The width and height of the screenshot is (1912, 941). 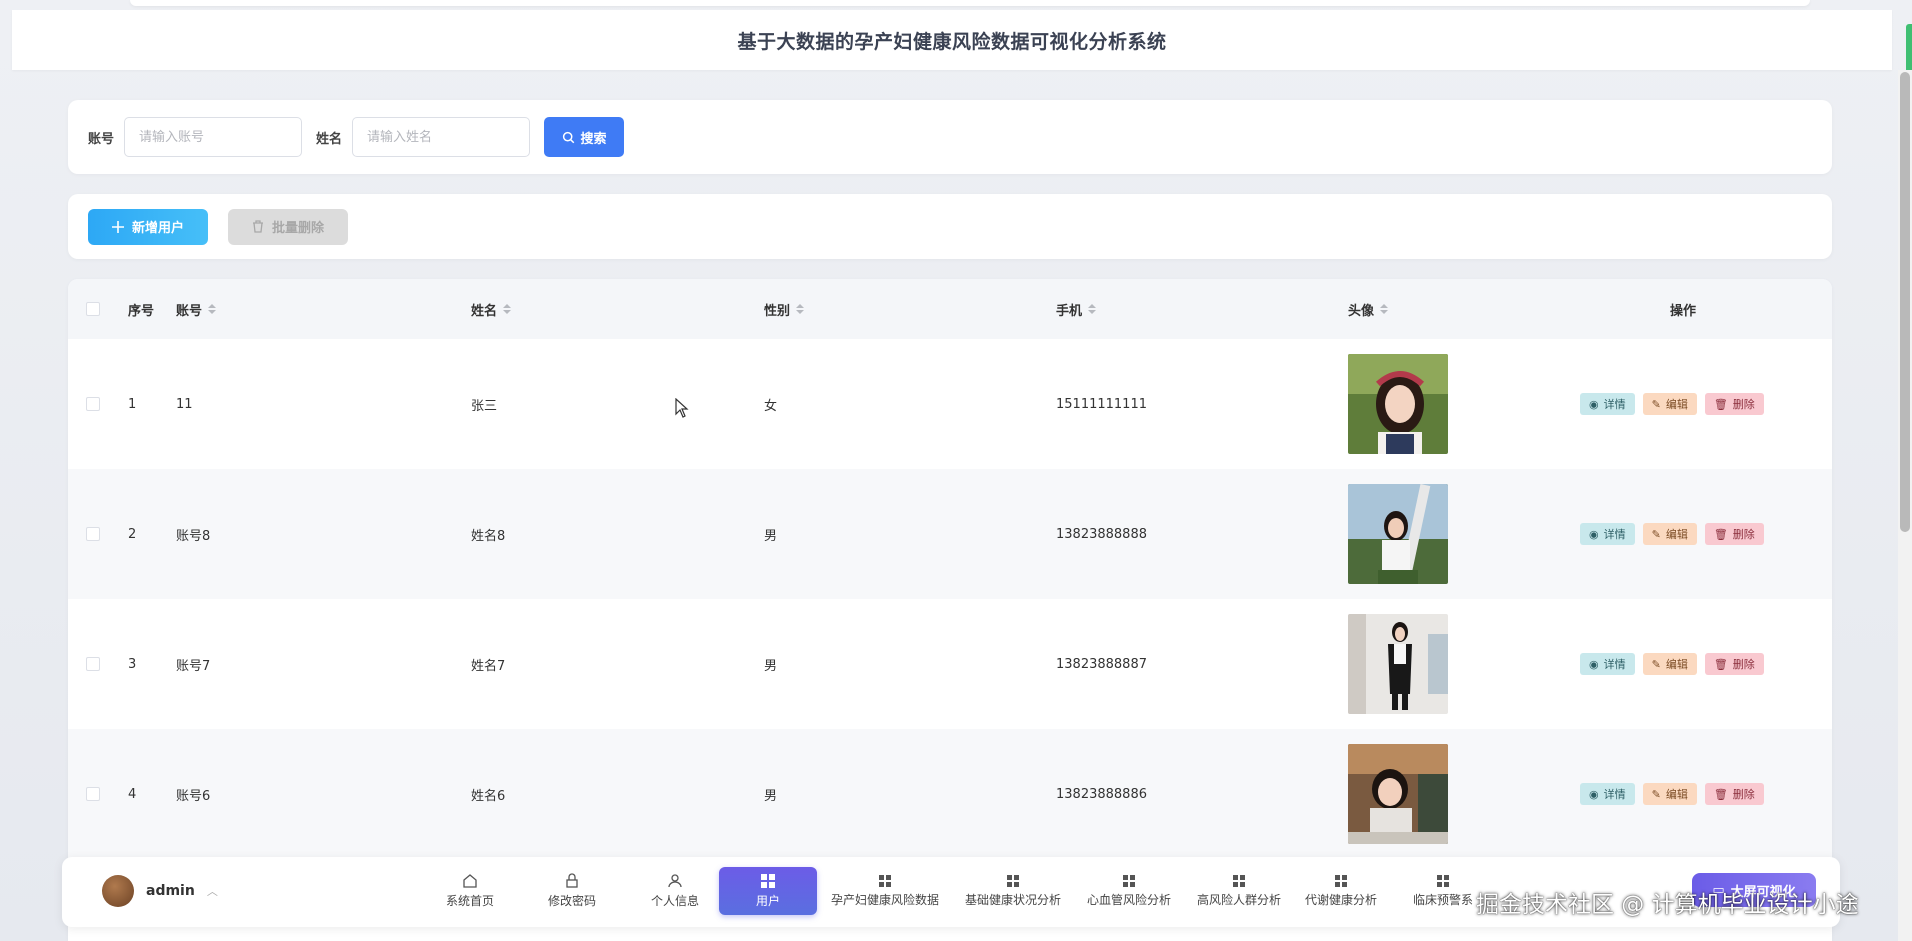 What do you see at coordinates (297, 227) in the screenshot?
I see `batch-delete-label: 批量删除` at bounding box center [297, 227].